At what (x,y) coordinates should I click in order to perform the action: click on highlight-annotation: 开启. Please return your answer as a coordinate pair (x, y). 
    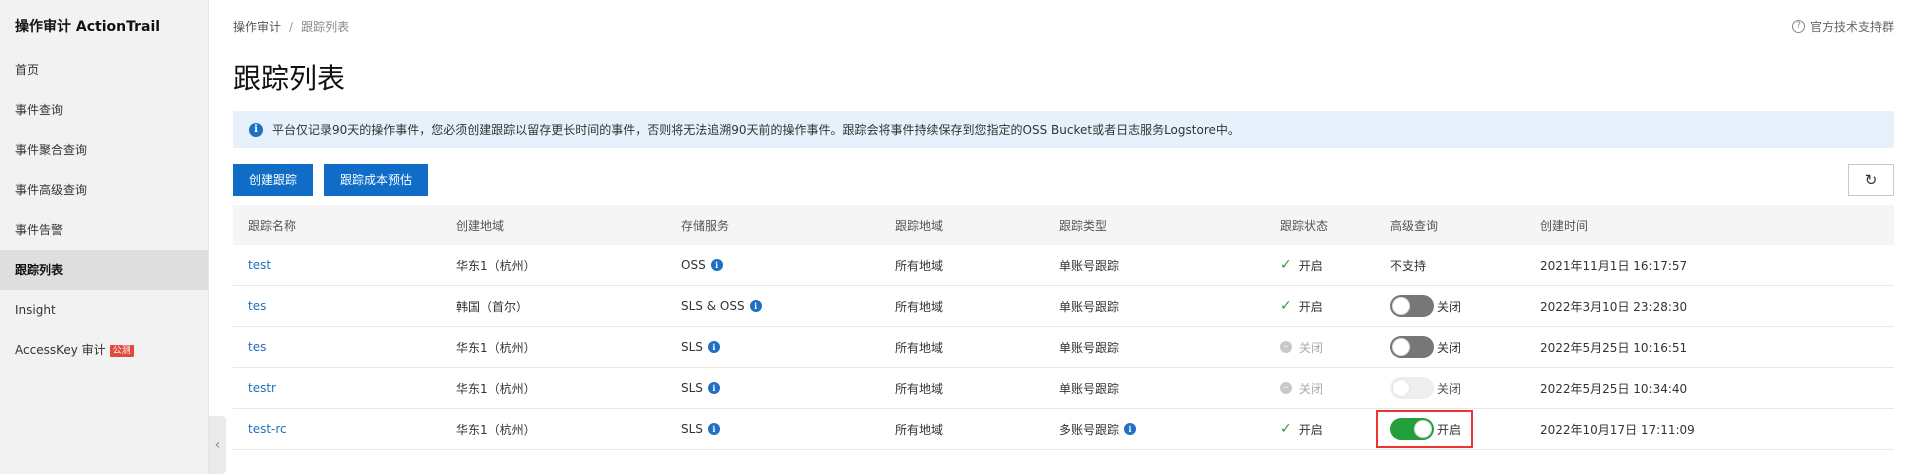
    Looking at the image, I should click on (1425, 429).